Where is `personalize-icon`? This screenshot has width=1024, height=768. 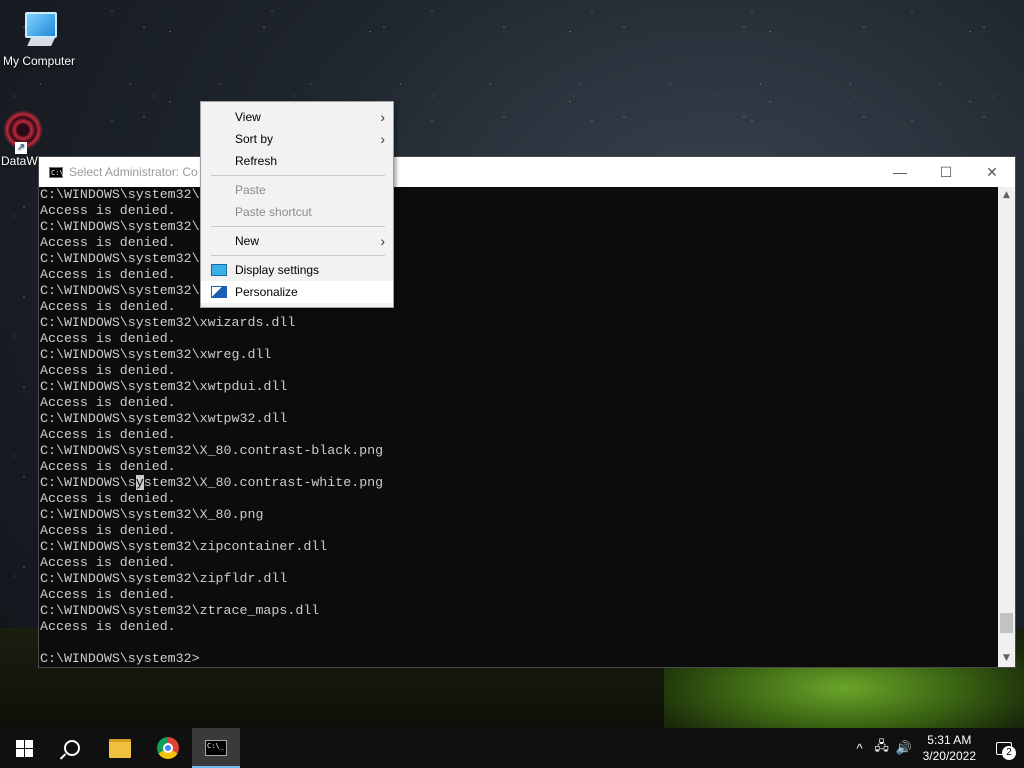
personalize-icon is located at coordinates (219, 292).